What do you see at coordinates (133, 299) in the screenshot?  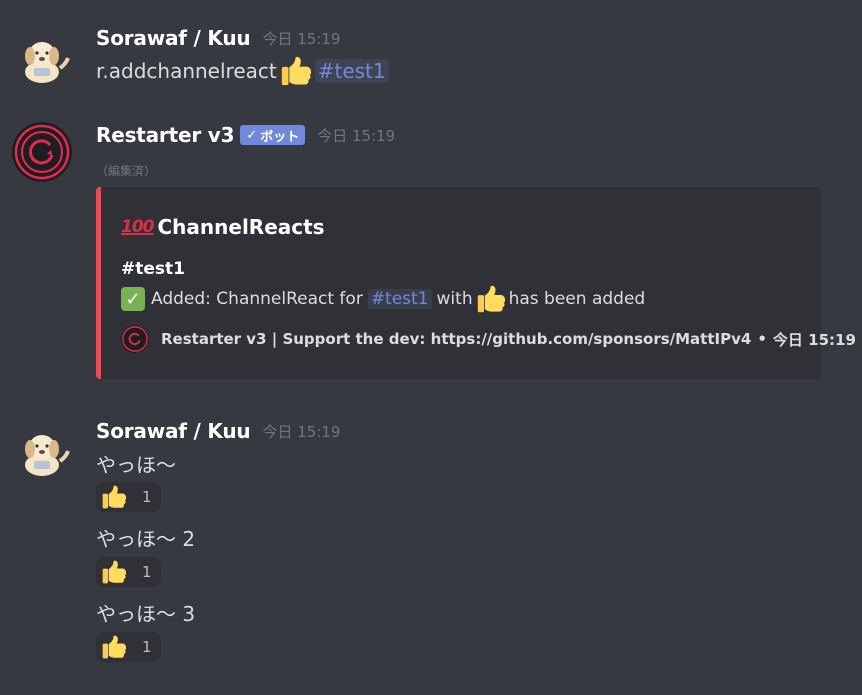 I see `check-mark-icon: ✓` at bounding box center [133, 299].